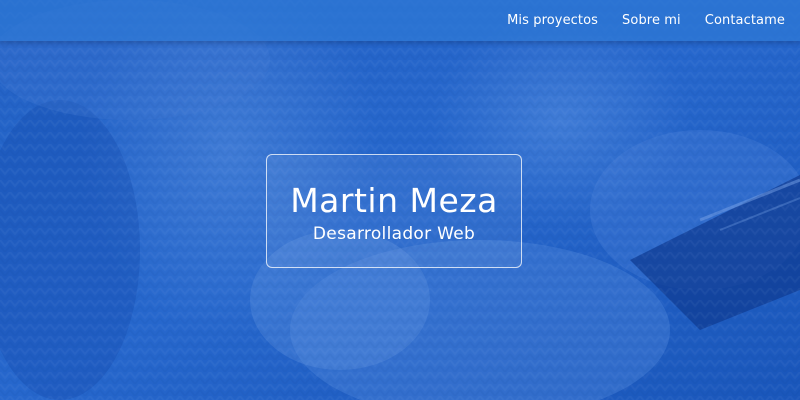 The width and height of the screenshot is (800, 400). What do you see at coordinates (394, 234) in the screenshot?
I see `hero-role: Desarrollador Web` at bounding box center [394, 234].